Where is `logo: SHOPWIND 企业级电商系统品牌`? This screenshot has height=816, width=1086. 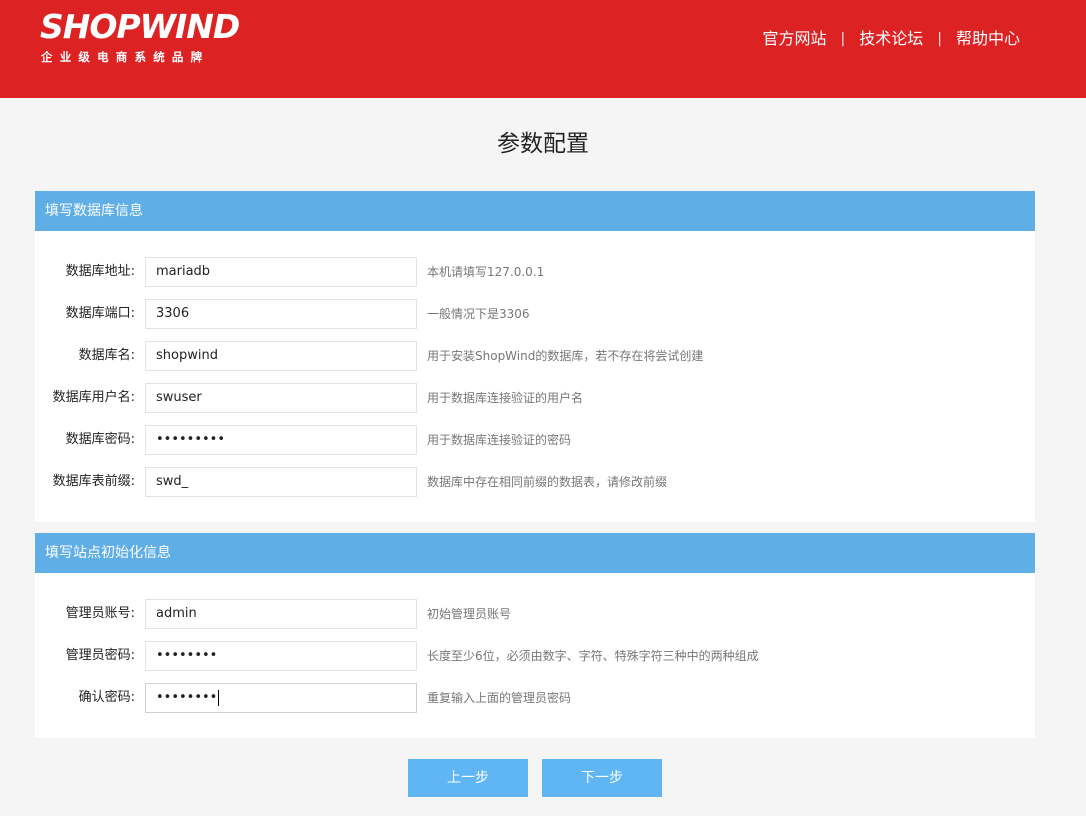 logo: SHOPWIND 企业级电商系统品牌 is located at coordinates (145, 40).